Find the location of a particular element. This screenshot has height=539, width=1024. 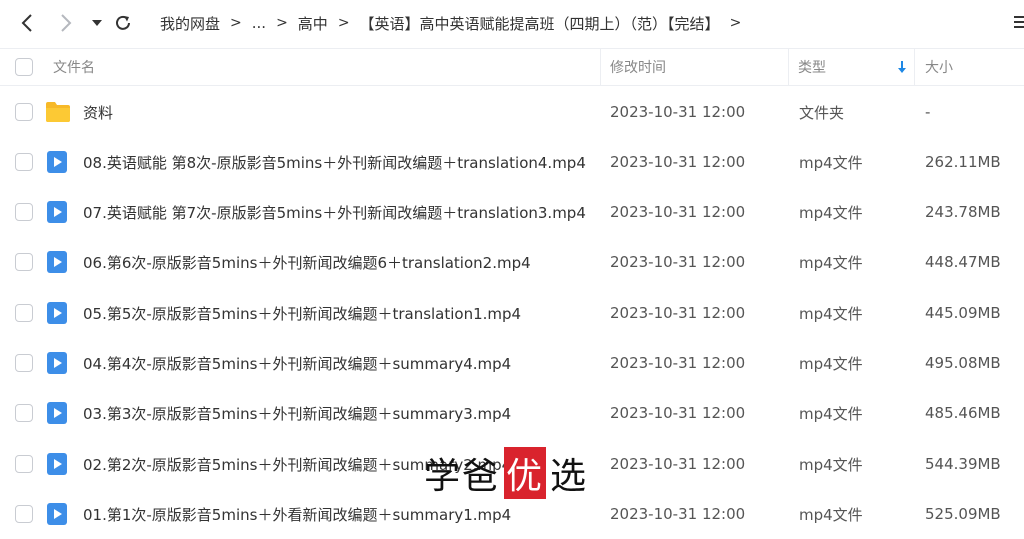

watermark-text: 学爸 is located at coordinates (462, 476).